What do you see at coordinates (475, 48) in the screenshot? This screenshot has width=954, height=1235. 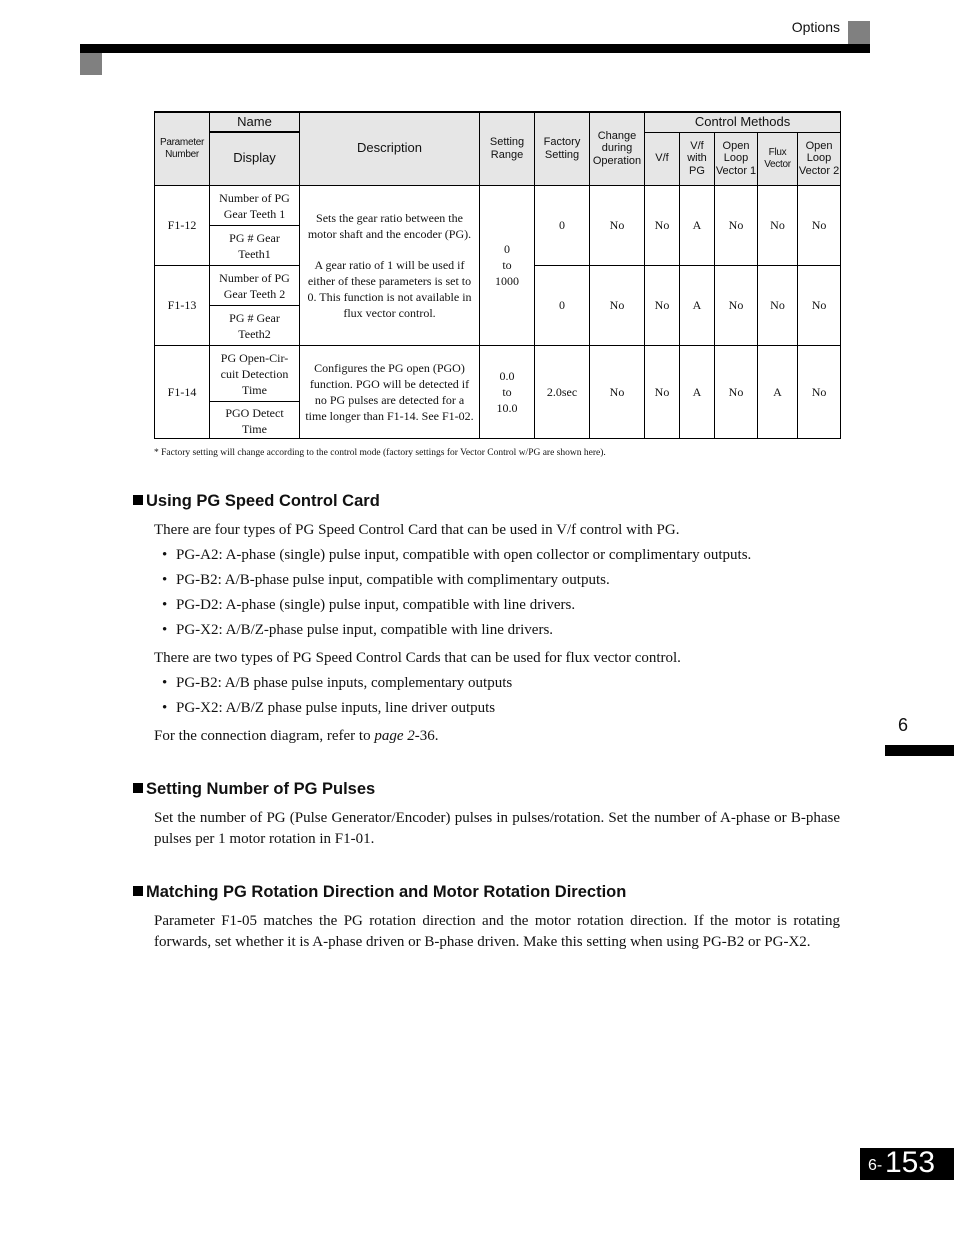 I see `header-rule` at bounding box center [475, 48].